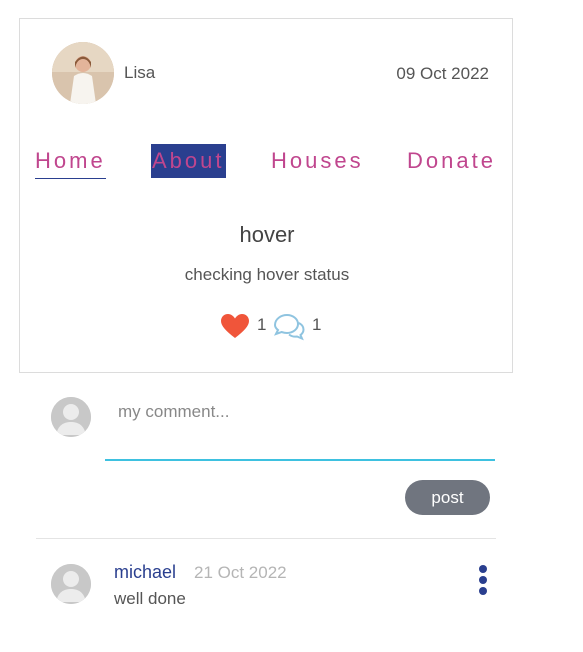 This screenshot has width=583, height=652. What do you see at coordinates (447, 497) in the screenshot?
I see `post-comment-button: post` at bounding box center [447, 497].